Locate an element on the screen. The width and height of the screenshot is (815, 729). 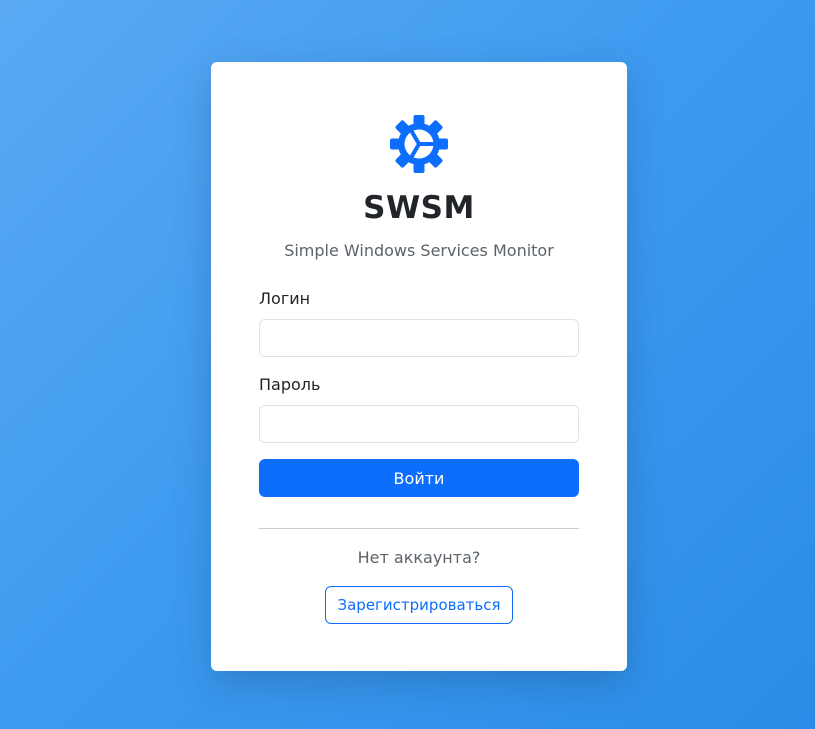
login-input is located at coordinates (419, 338).